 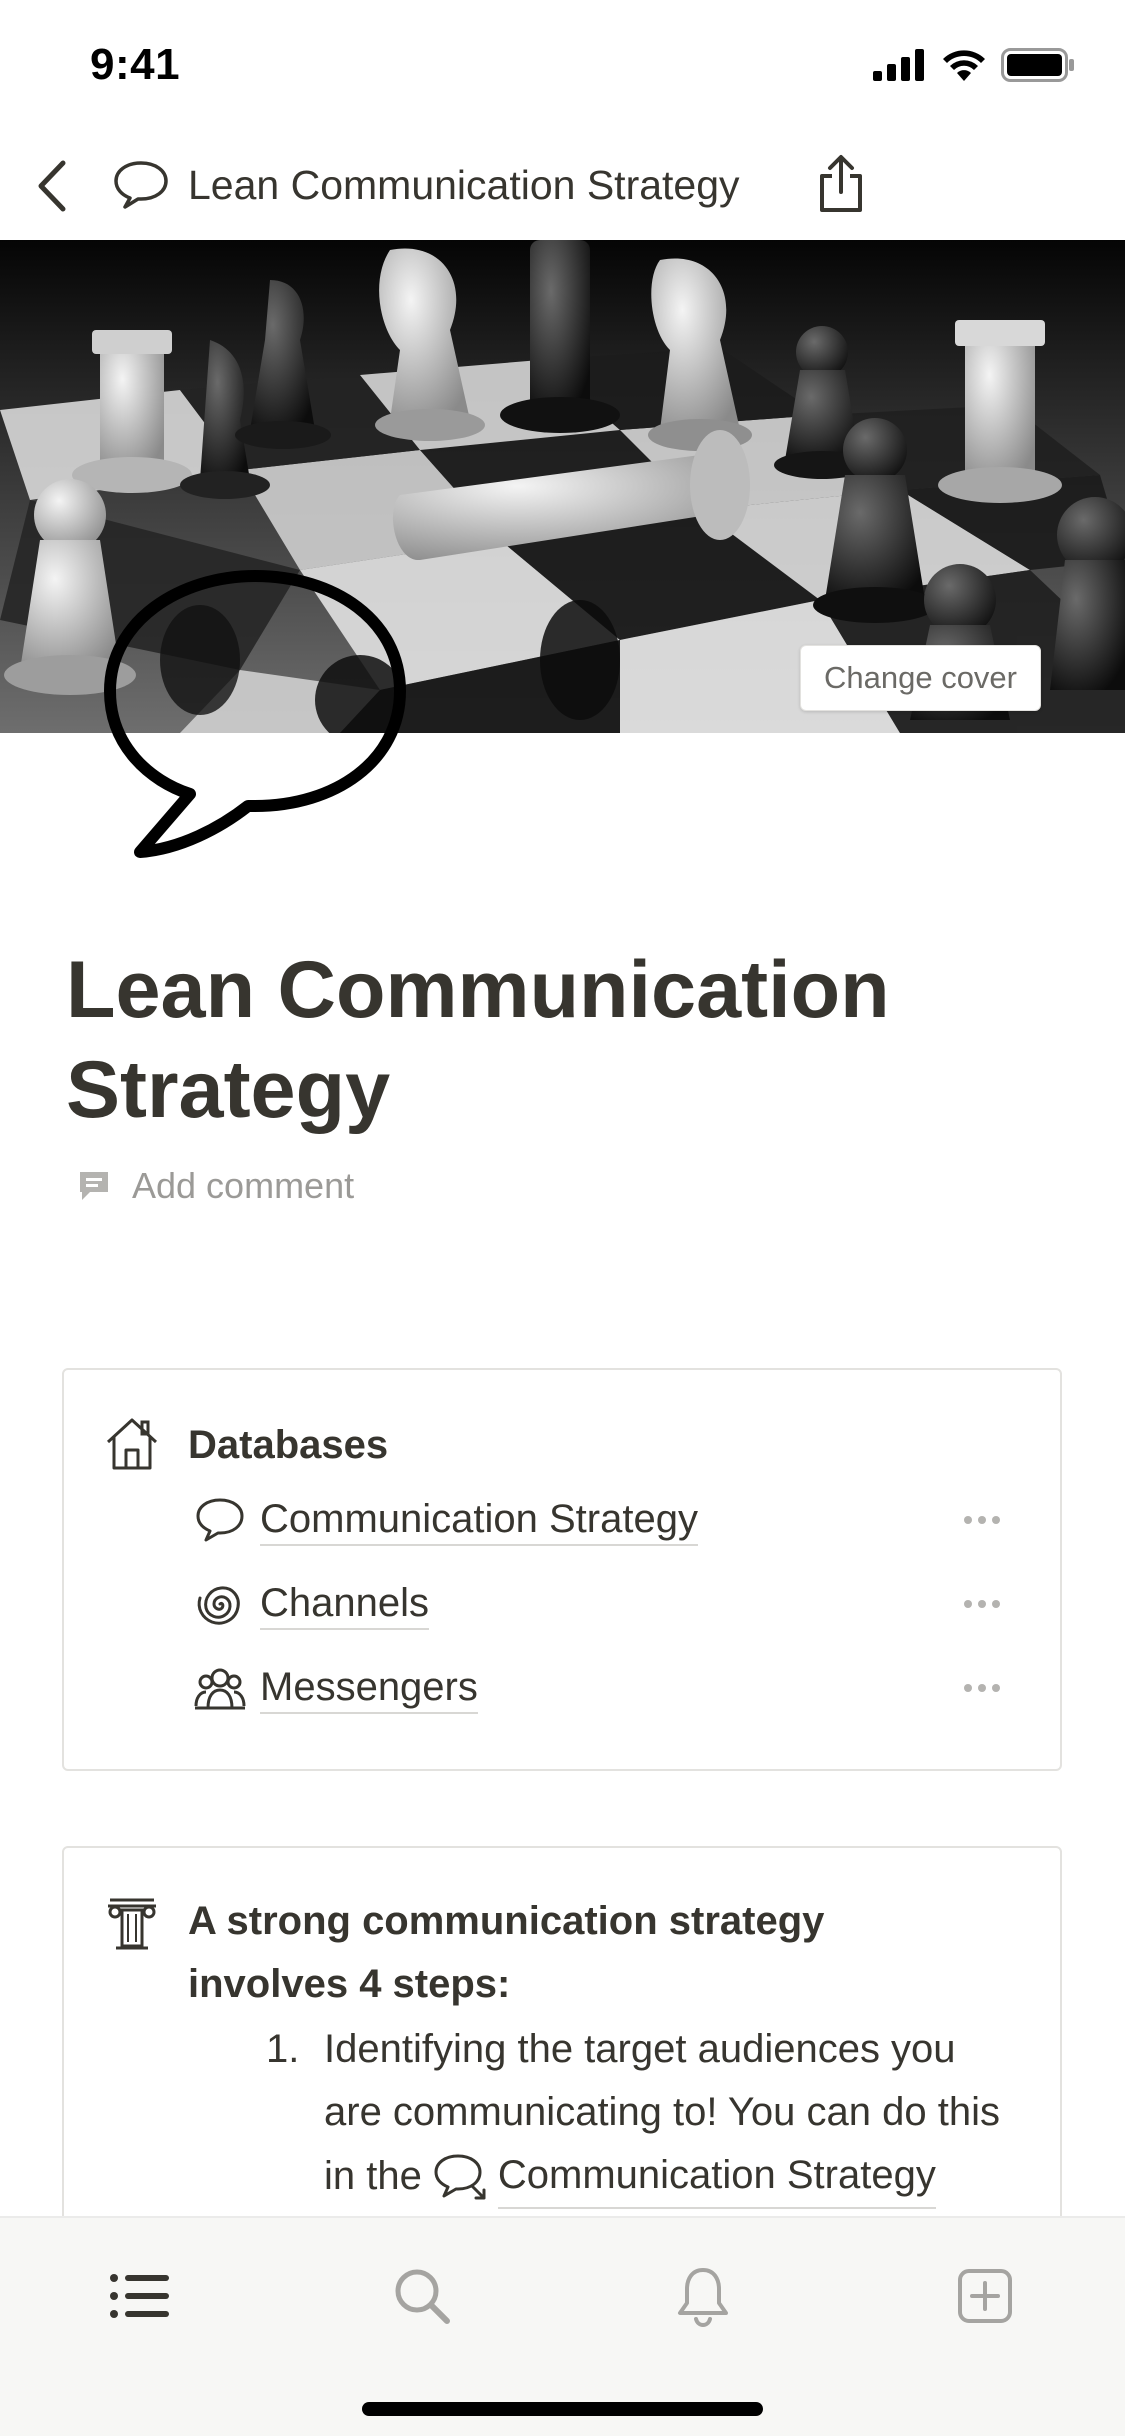 I want to click on cellular-signal-icon, so click(x=898, y=65).